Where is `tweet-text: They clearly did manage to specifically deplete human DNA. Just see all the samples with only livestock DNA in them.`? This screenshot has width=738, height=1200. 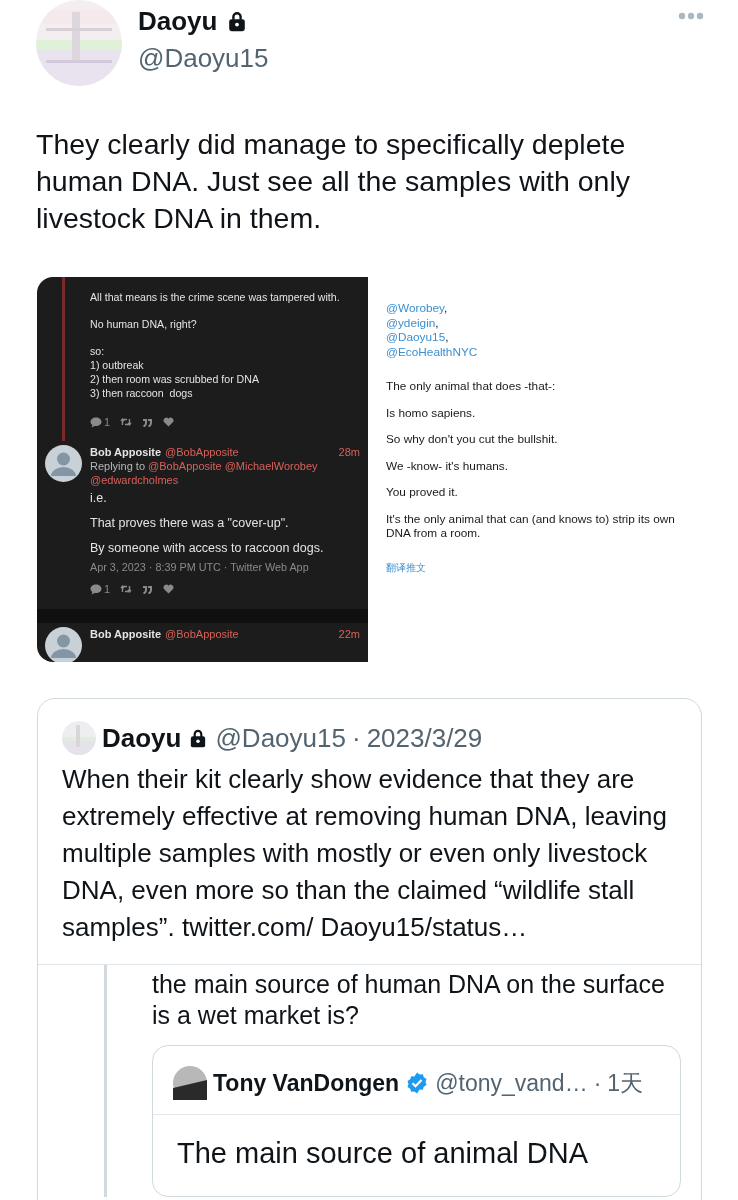 tweet-text: They clearly did manage to specifically deplete human DNA. Just see all the samples with only livestock DNA in them. is located at coordinates (334, 181).